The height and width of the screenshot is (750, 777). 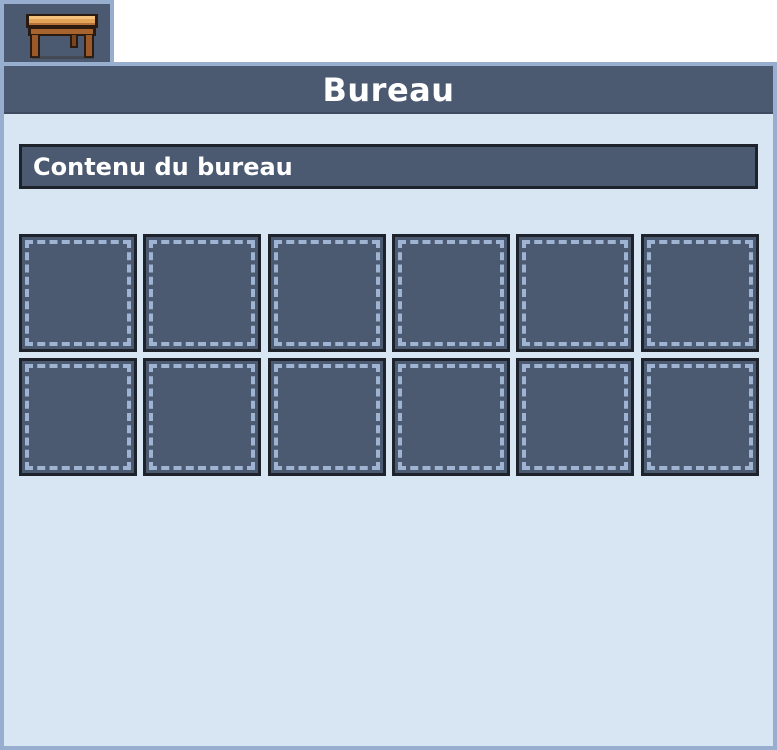 What do you see at coordinates (388, 166) in the screenshot?
I see `section-header: Contenu du bureau` at bounding box center [388, 166].